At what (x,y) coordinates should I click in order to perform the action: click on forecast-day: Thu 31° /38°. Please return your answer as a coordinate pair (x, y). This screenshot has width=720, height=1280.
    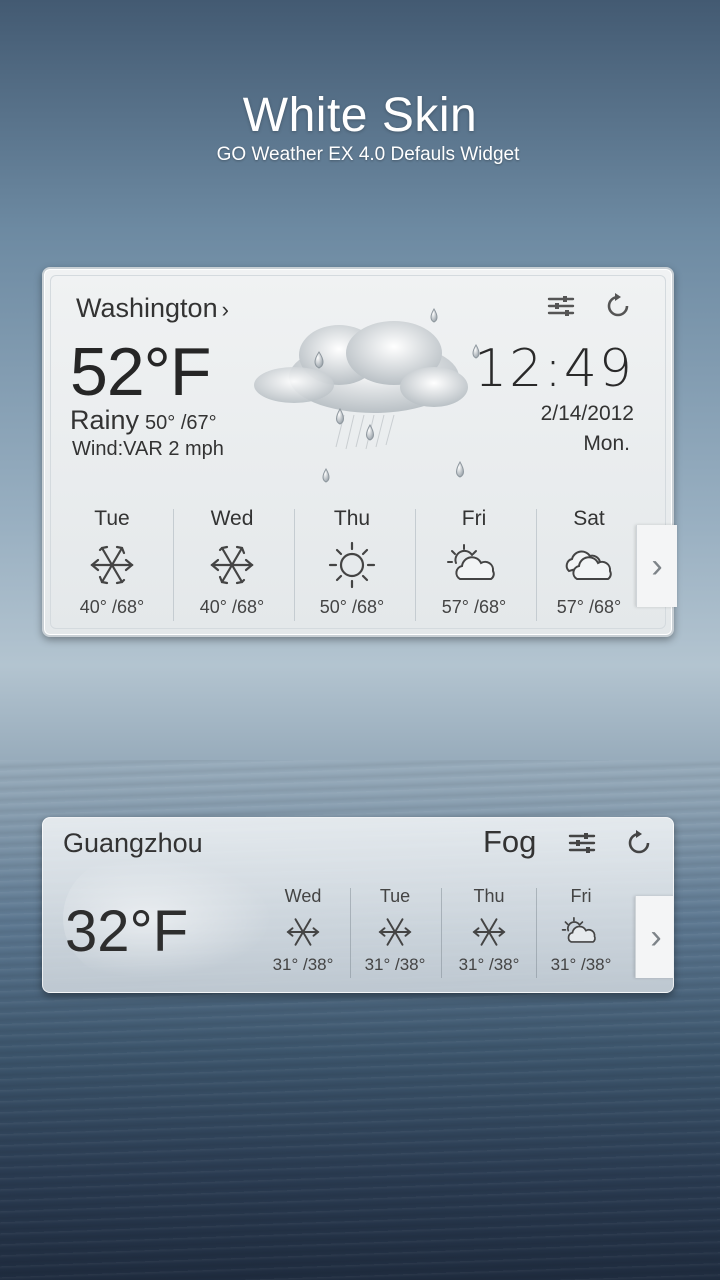
    Looking at the image, I should click on (489, 930).